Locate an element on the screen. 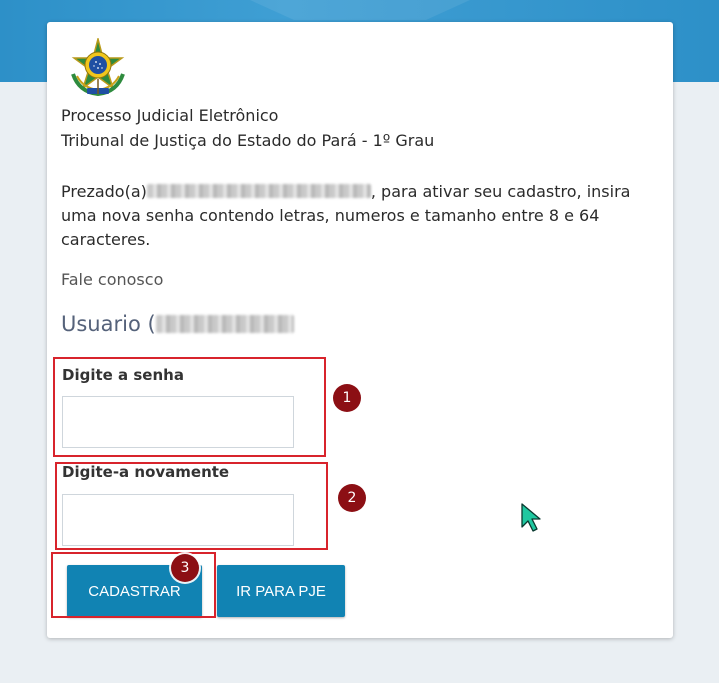 This screenshot has height=683, width=719. user-identifier: Usuario ( is located at coordinates (177, 324).